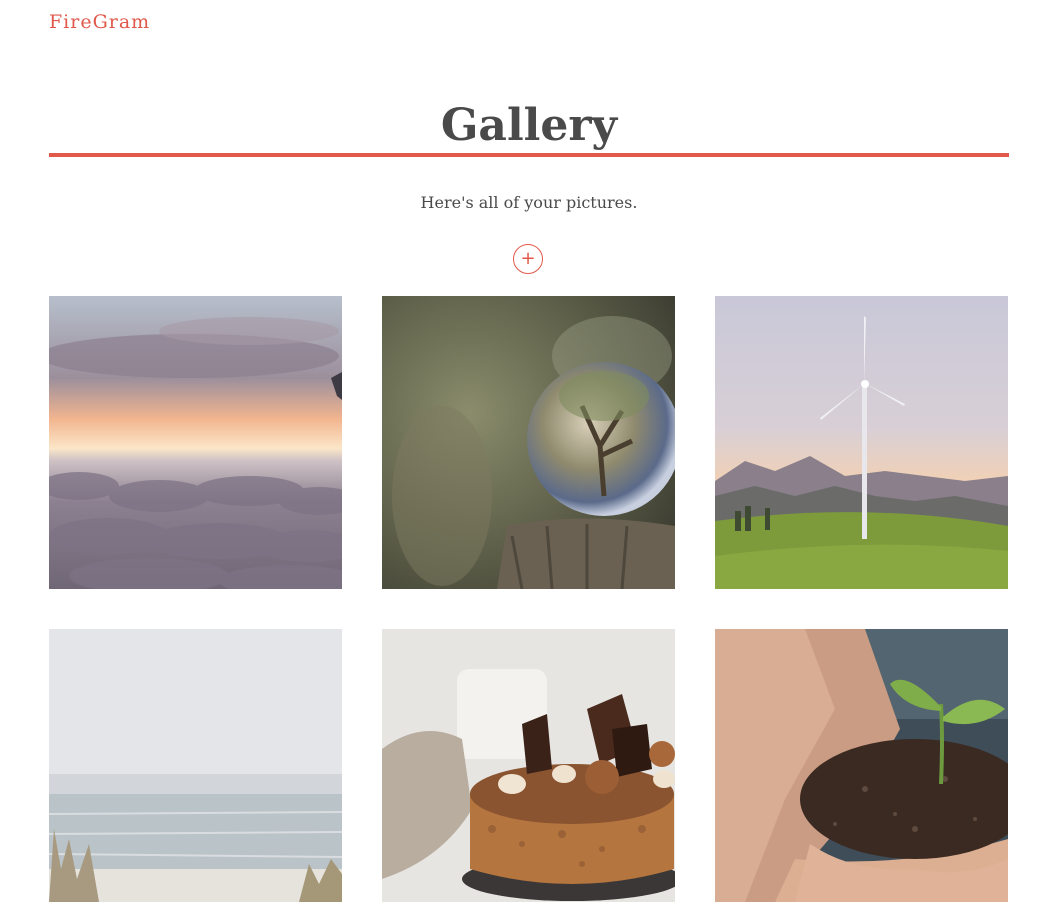 The width and height of the screenshot is (1061, 902). I want to click on page-title: Gallery, so click(529, 125).